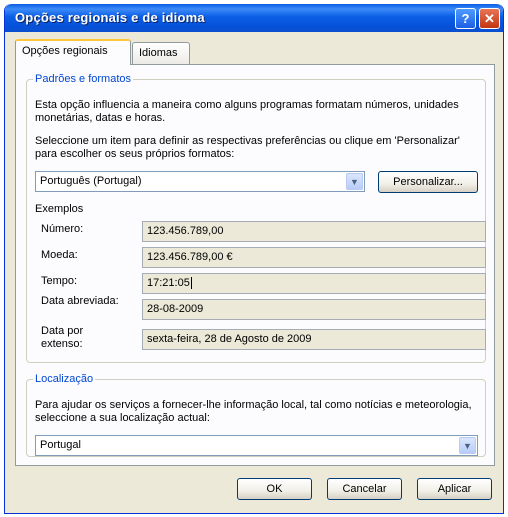  I want to click on ok-button: OK, so click(274, 489).